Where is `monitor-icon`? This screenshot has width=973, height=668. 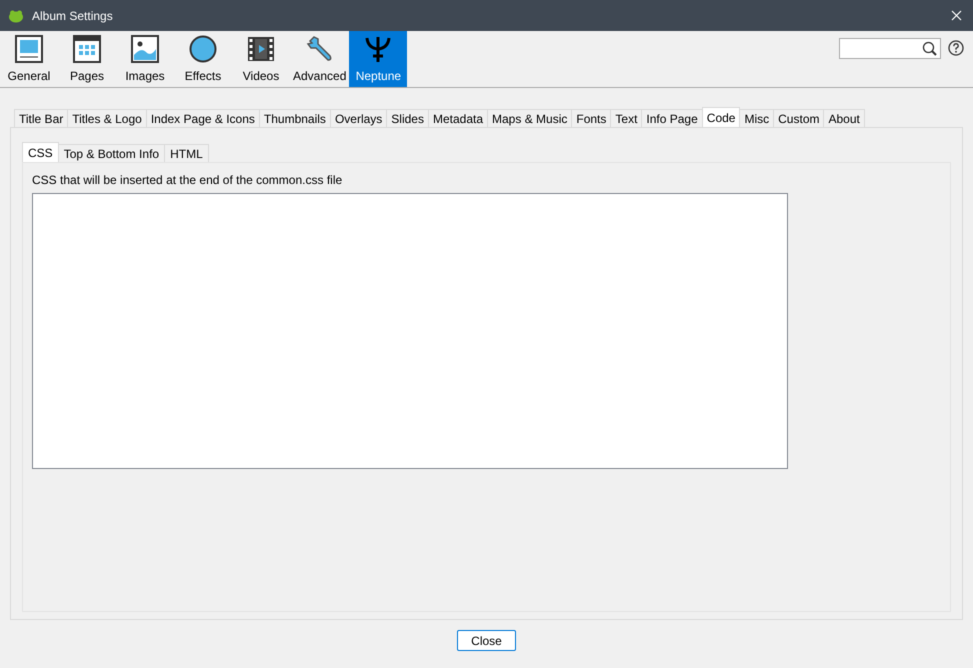
monitor-icon is located at coordinates (29, 49).